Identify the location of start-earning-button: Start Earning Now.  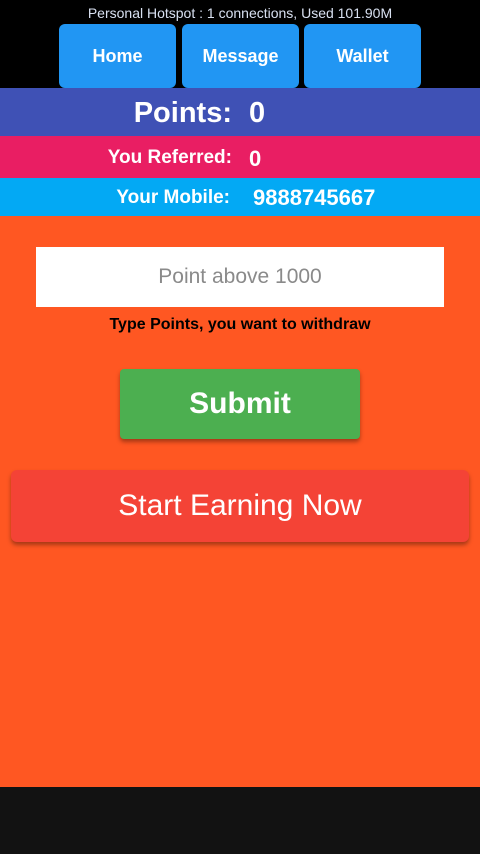
(240, 506).